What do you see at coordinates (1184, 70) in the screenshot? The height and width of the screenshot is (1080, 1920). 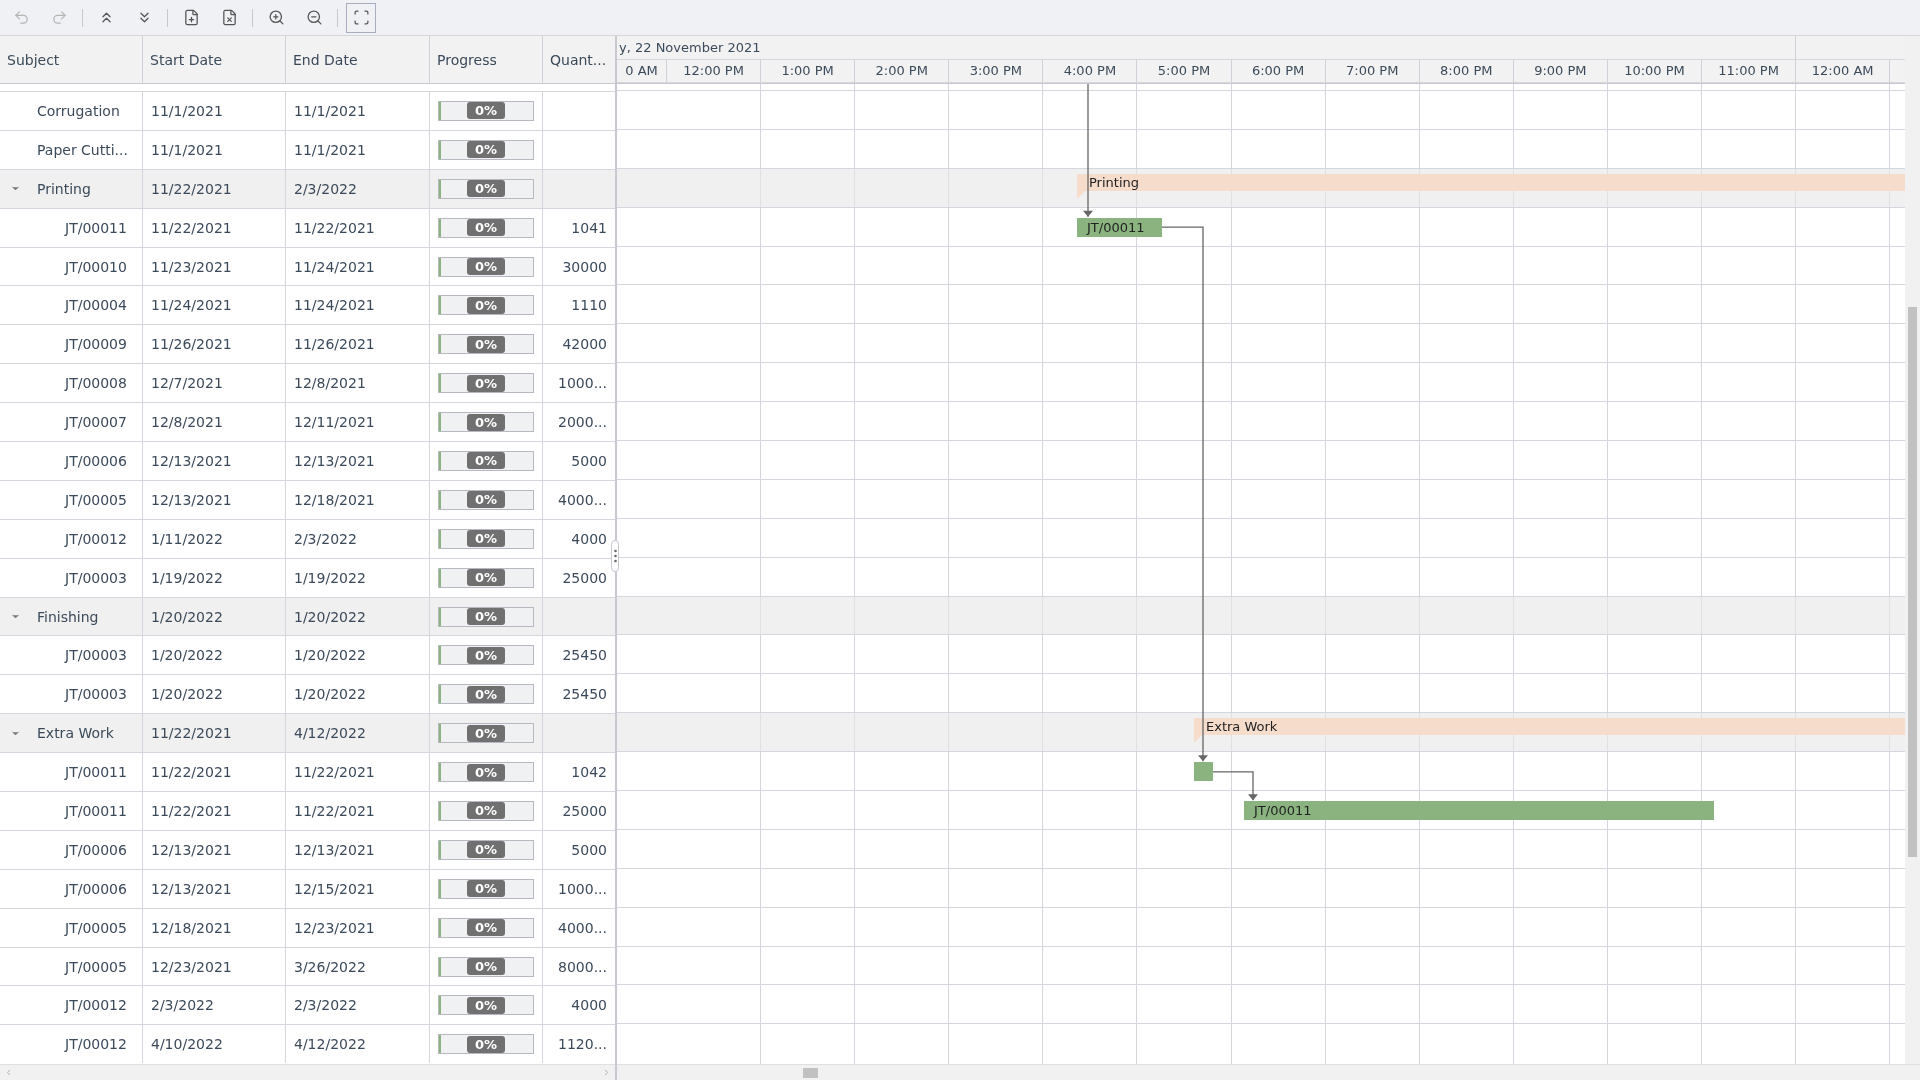 I see `timeline-hour: 5:00 PM` at bounding box center [1184, 70].